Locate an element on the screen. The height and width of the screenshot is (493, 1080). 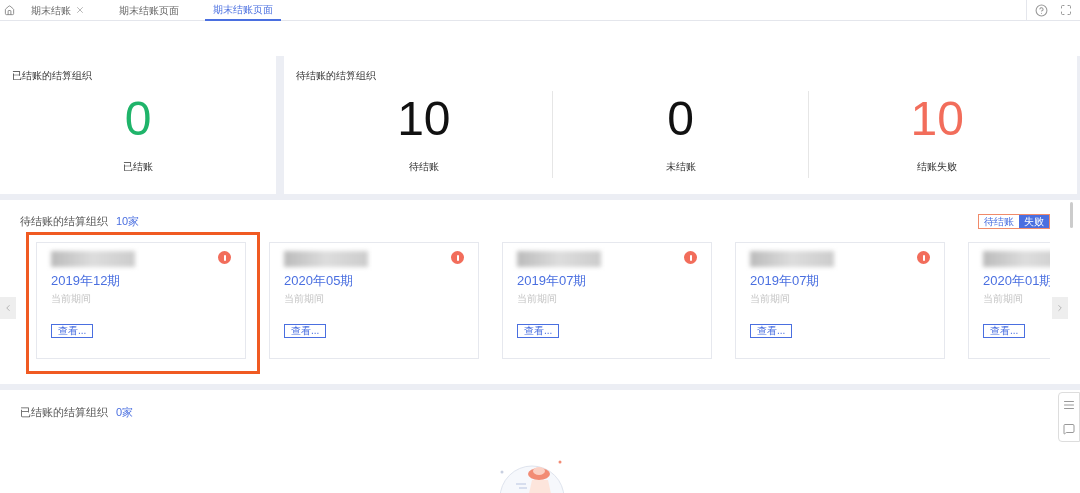
section-title: 已结账的结算组织 is located at coordinates (64, 412).